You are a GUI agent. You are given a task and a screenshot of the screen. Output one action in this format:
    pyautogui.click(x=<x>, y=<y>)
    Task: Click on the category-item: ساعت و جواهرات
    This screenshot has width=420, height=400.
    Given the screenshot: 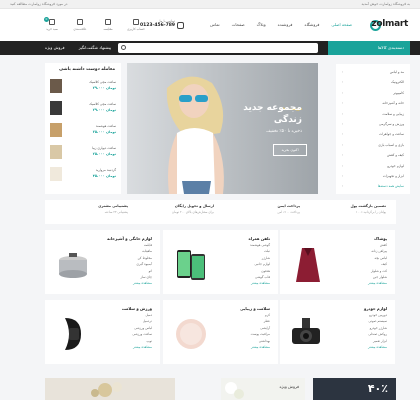 What is the action you would take?
    pyautogui.click(x=391, y=134)
    